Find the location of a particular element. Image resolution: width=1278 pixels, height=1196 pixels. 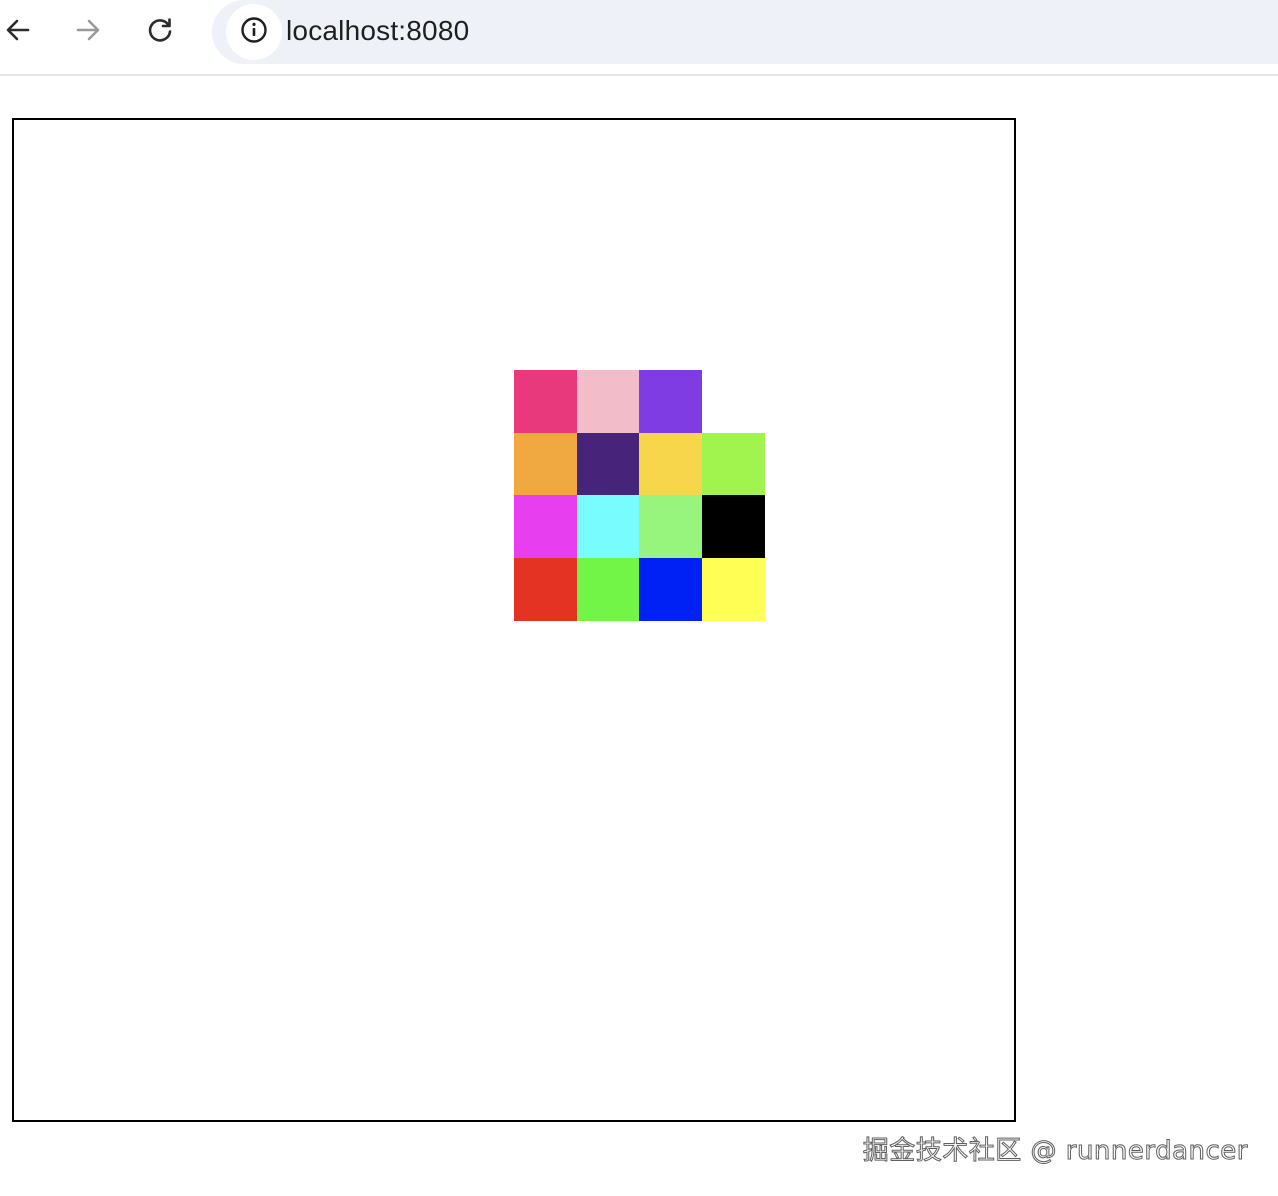

reload-button is located at coordinates (160, 30).